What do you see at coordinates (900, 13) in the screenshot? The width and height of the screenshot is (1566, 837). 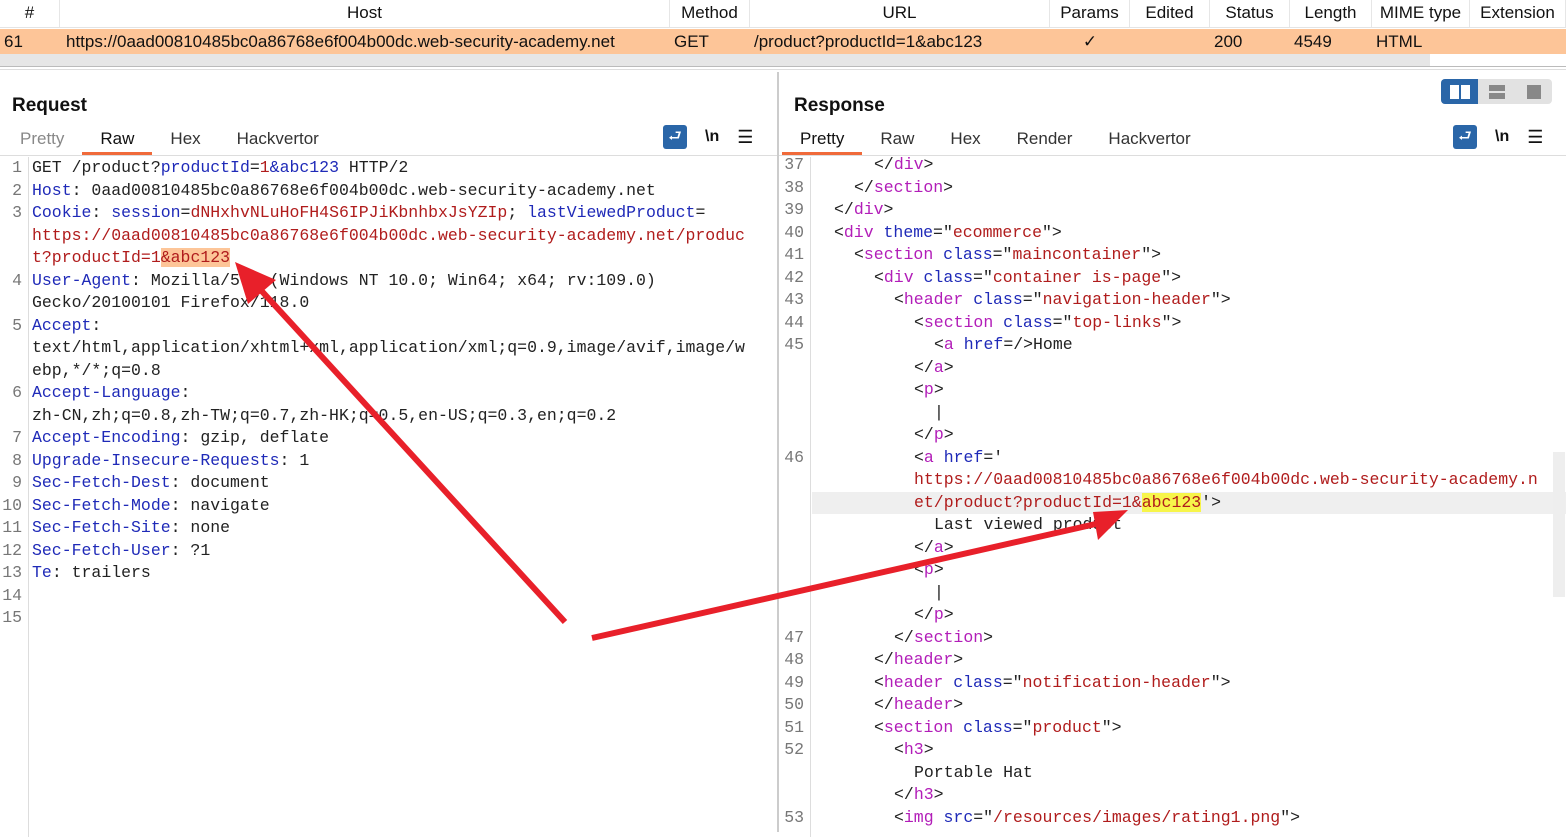 I see `column-header: URL` at bounding box center [900, 13].